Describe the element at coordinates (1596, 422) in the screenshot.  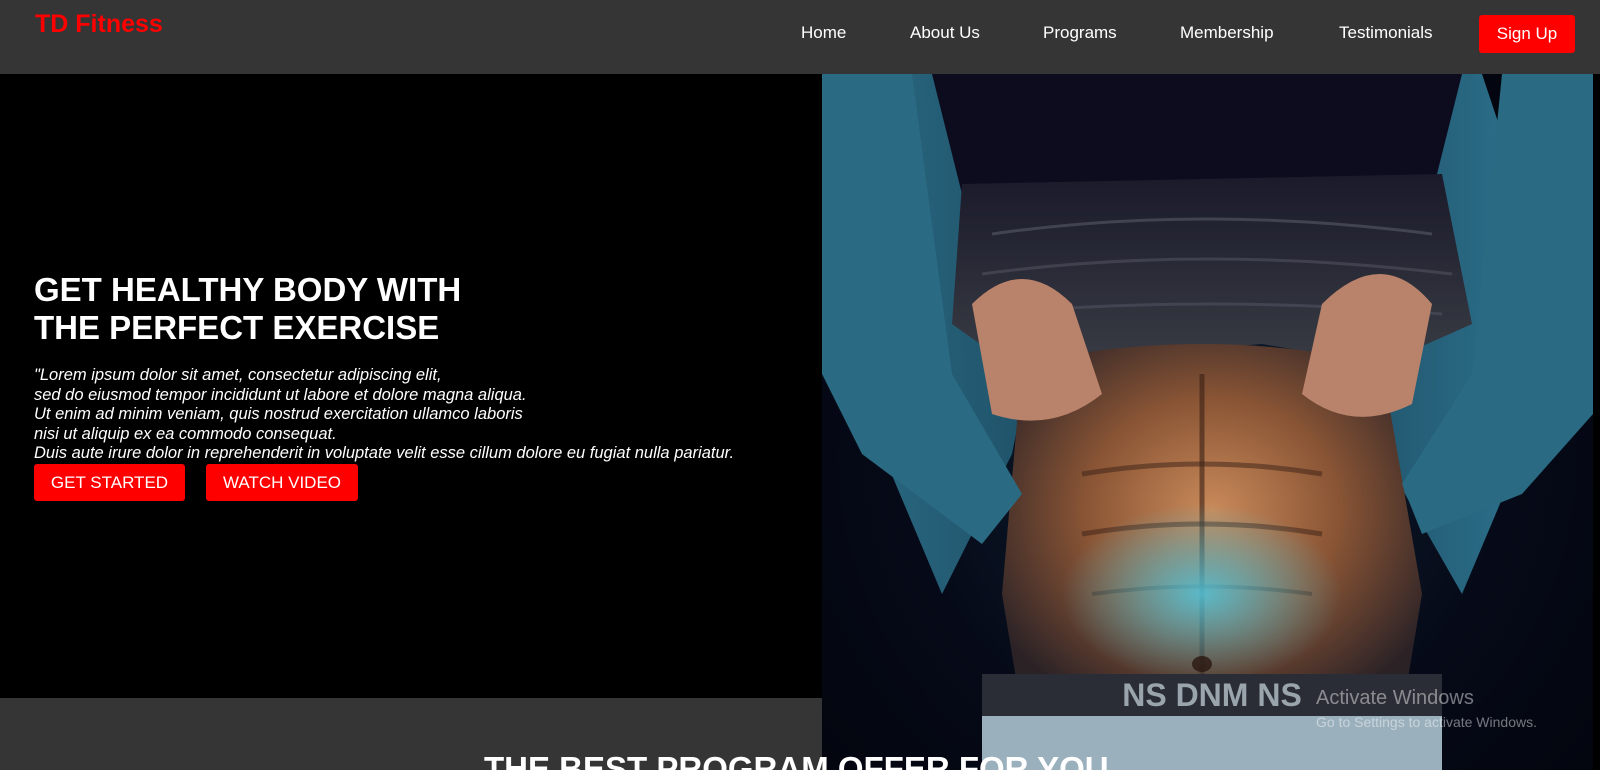
I see `page-edge` at that location.